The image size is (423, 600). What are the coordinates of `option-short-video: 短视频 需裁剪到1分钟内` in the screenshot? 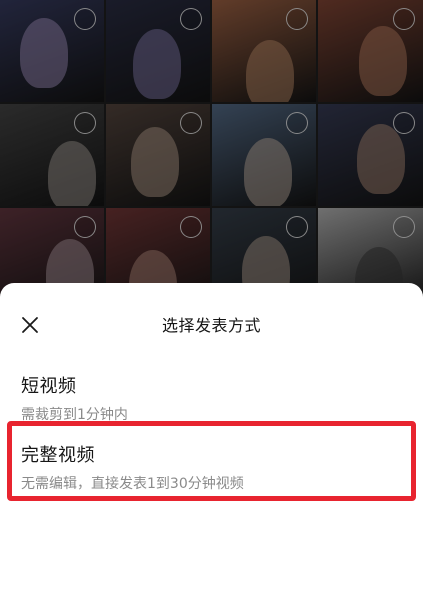 It's located at (211, 398).